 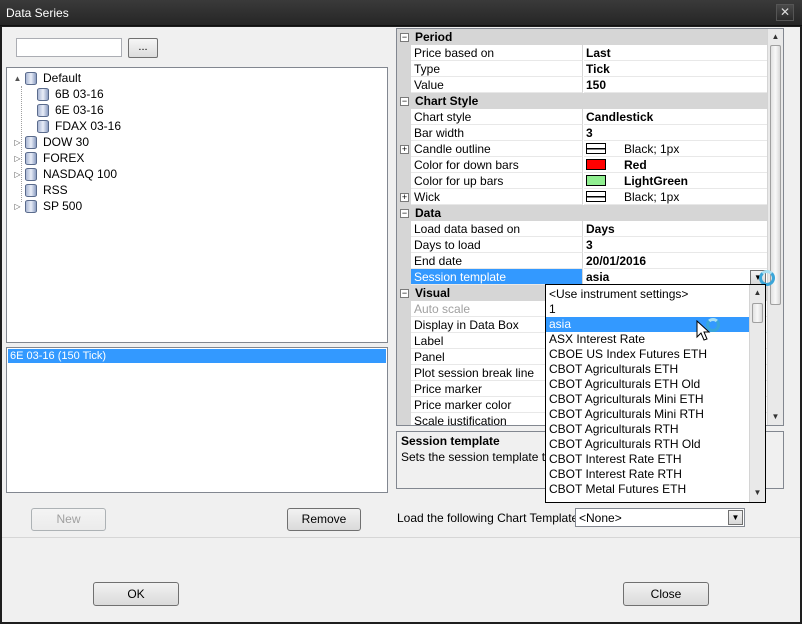 I want to click on tree-node-fdax: FDAX 03-16, so click(x=79, y=126).